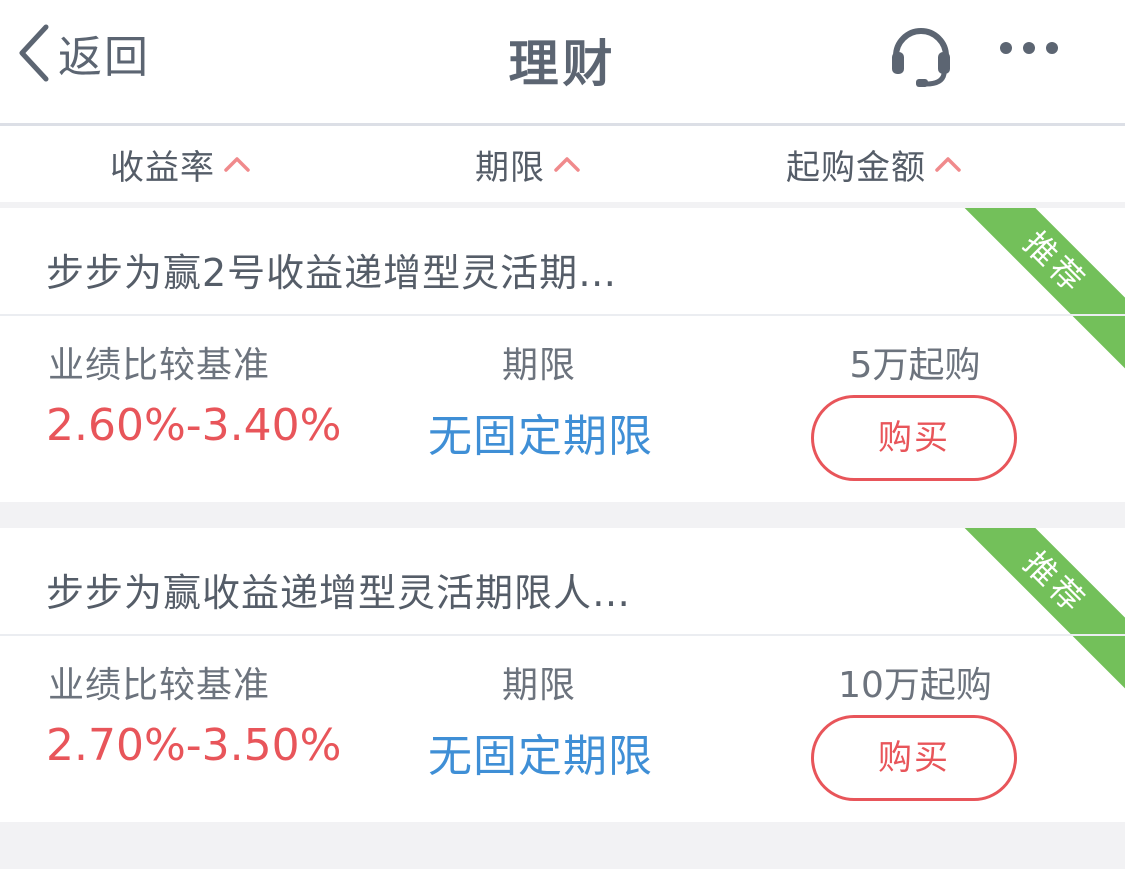 This screenshot has height=869, width=1125. Describe the element at coordinates (194, 745) in the screenshot. I see `rate-value: 2.70%-3.50%` at that location.